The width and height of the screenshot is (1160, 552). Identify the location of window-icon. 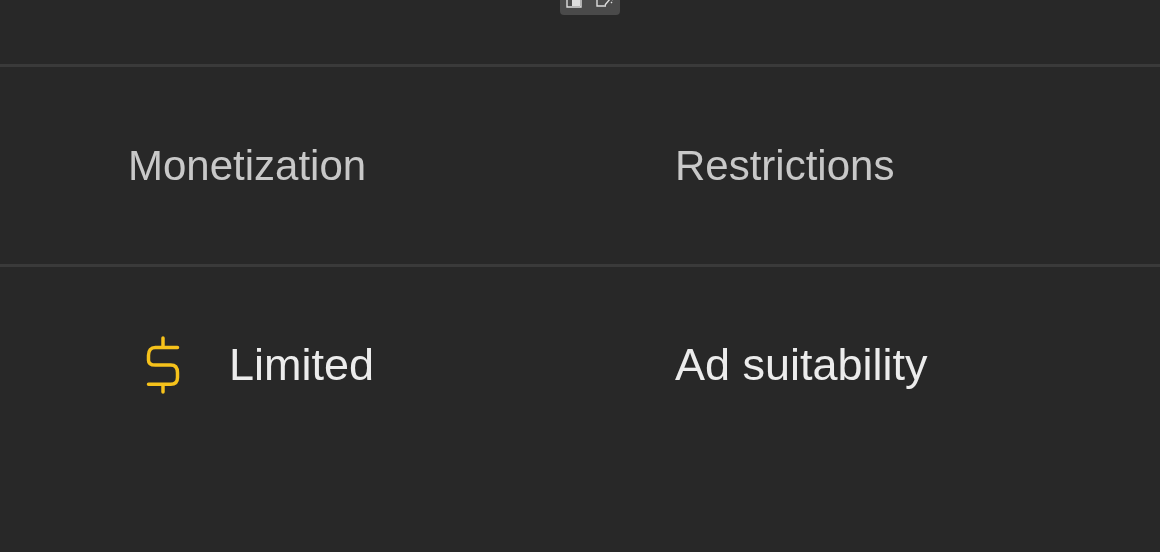
(574, 4).